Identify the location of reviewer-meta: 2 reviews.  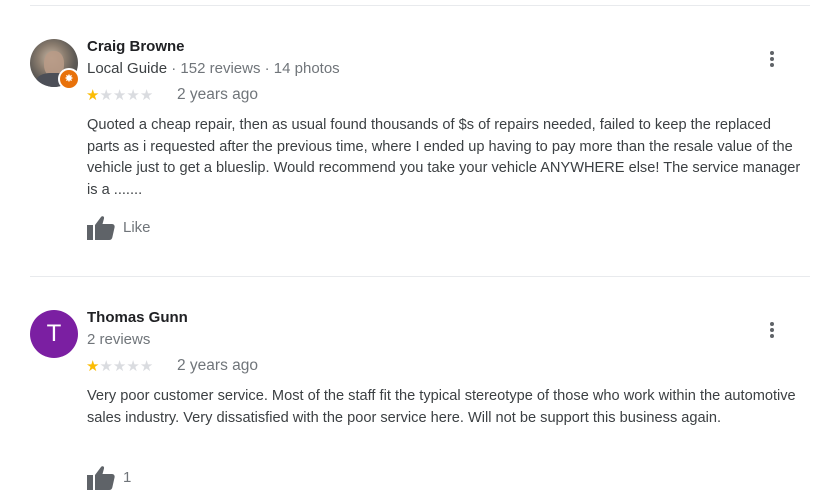
(118, 339).